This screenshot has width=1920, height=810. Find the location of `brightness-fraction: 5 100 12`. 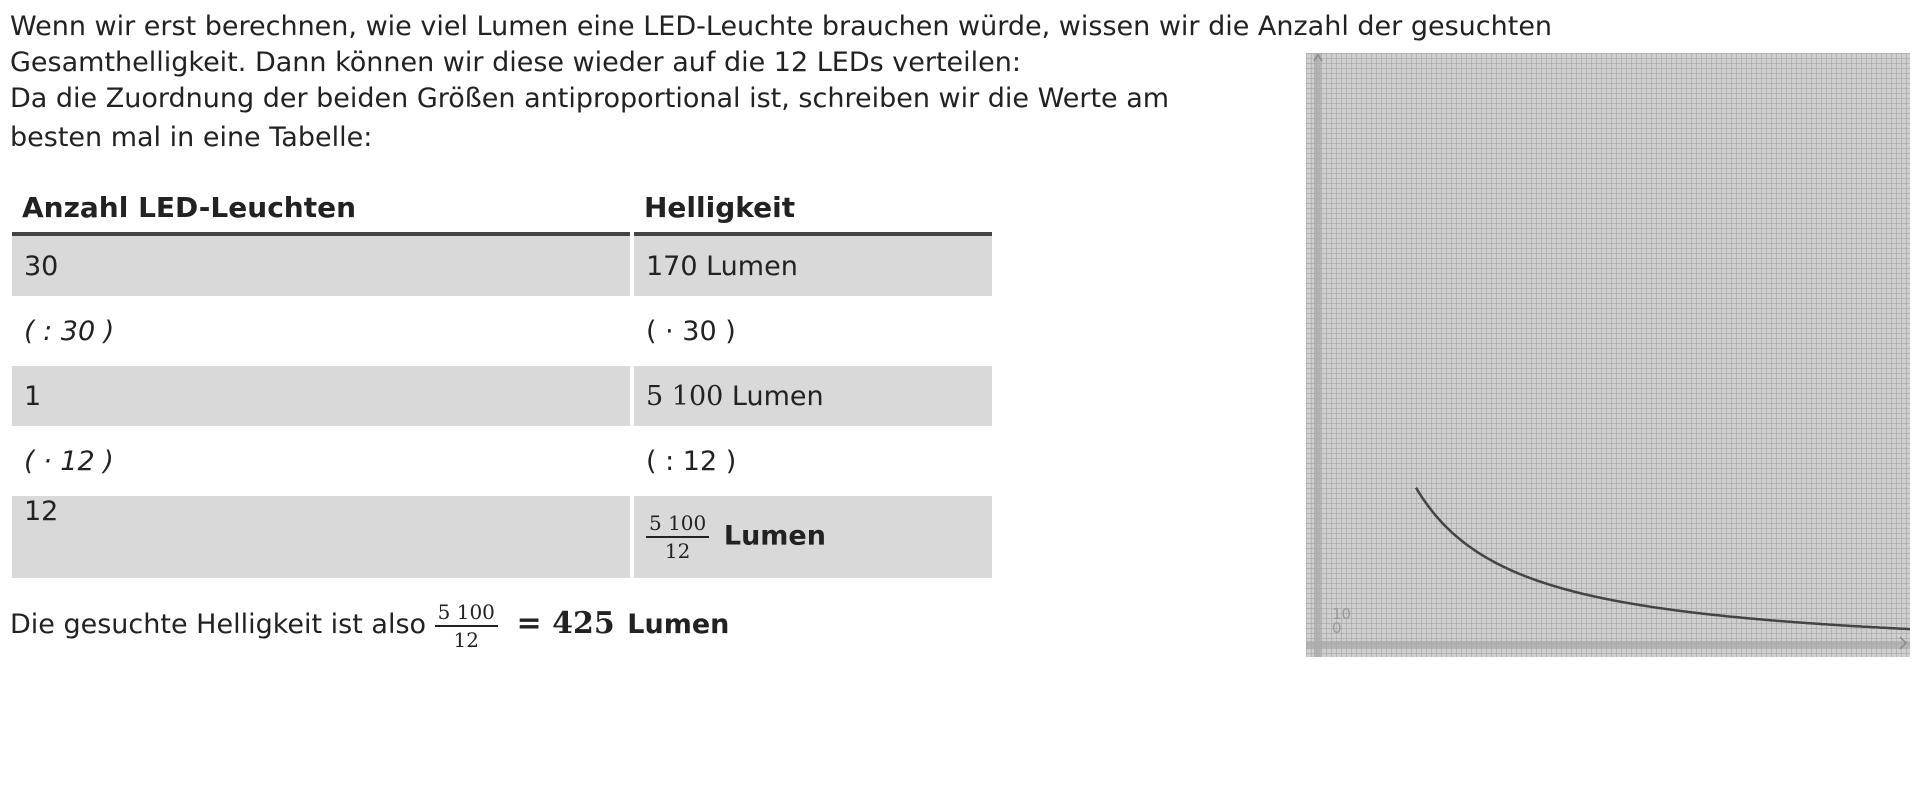

brightness-fraction: 5 100 12 is located at coordinates (678, 537).